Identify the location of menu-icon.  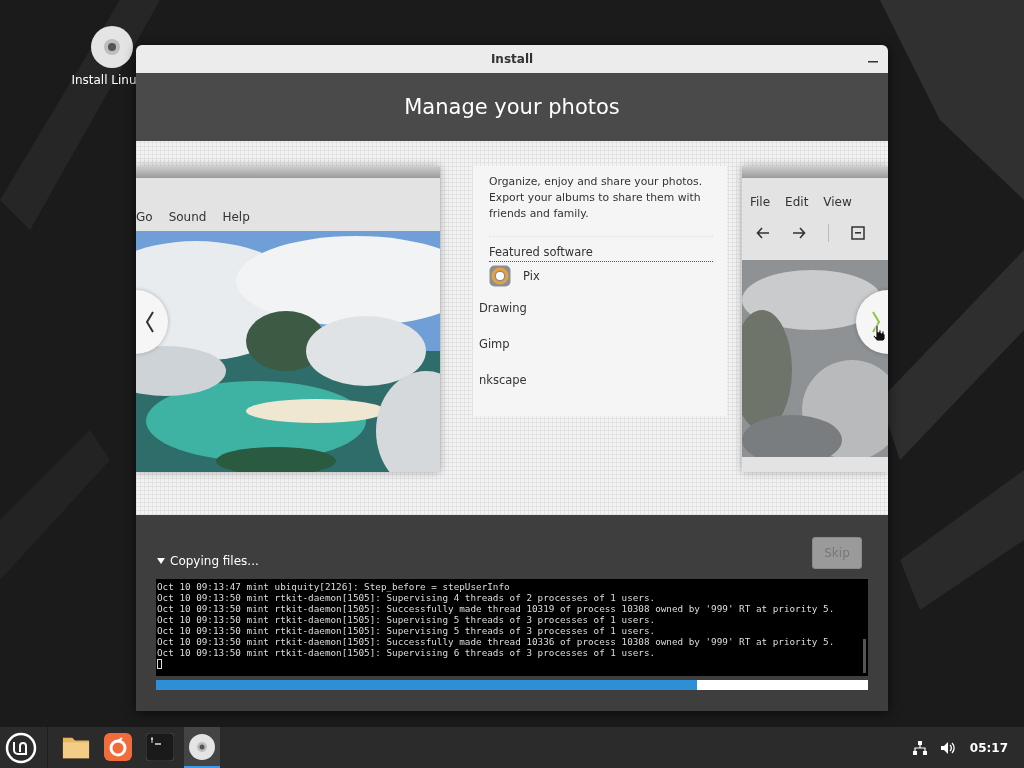
(21, 747).